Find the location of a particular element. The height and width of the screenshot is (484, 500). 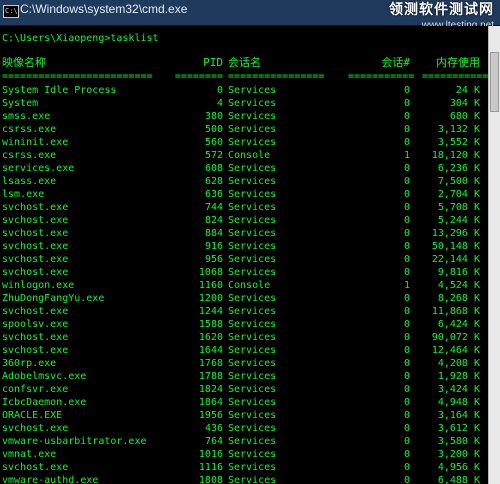

process-memory: 9,816 K is located at coordinates (458, 272).